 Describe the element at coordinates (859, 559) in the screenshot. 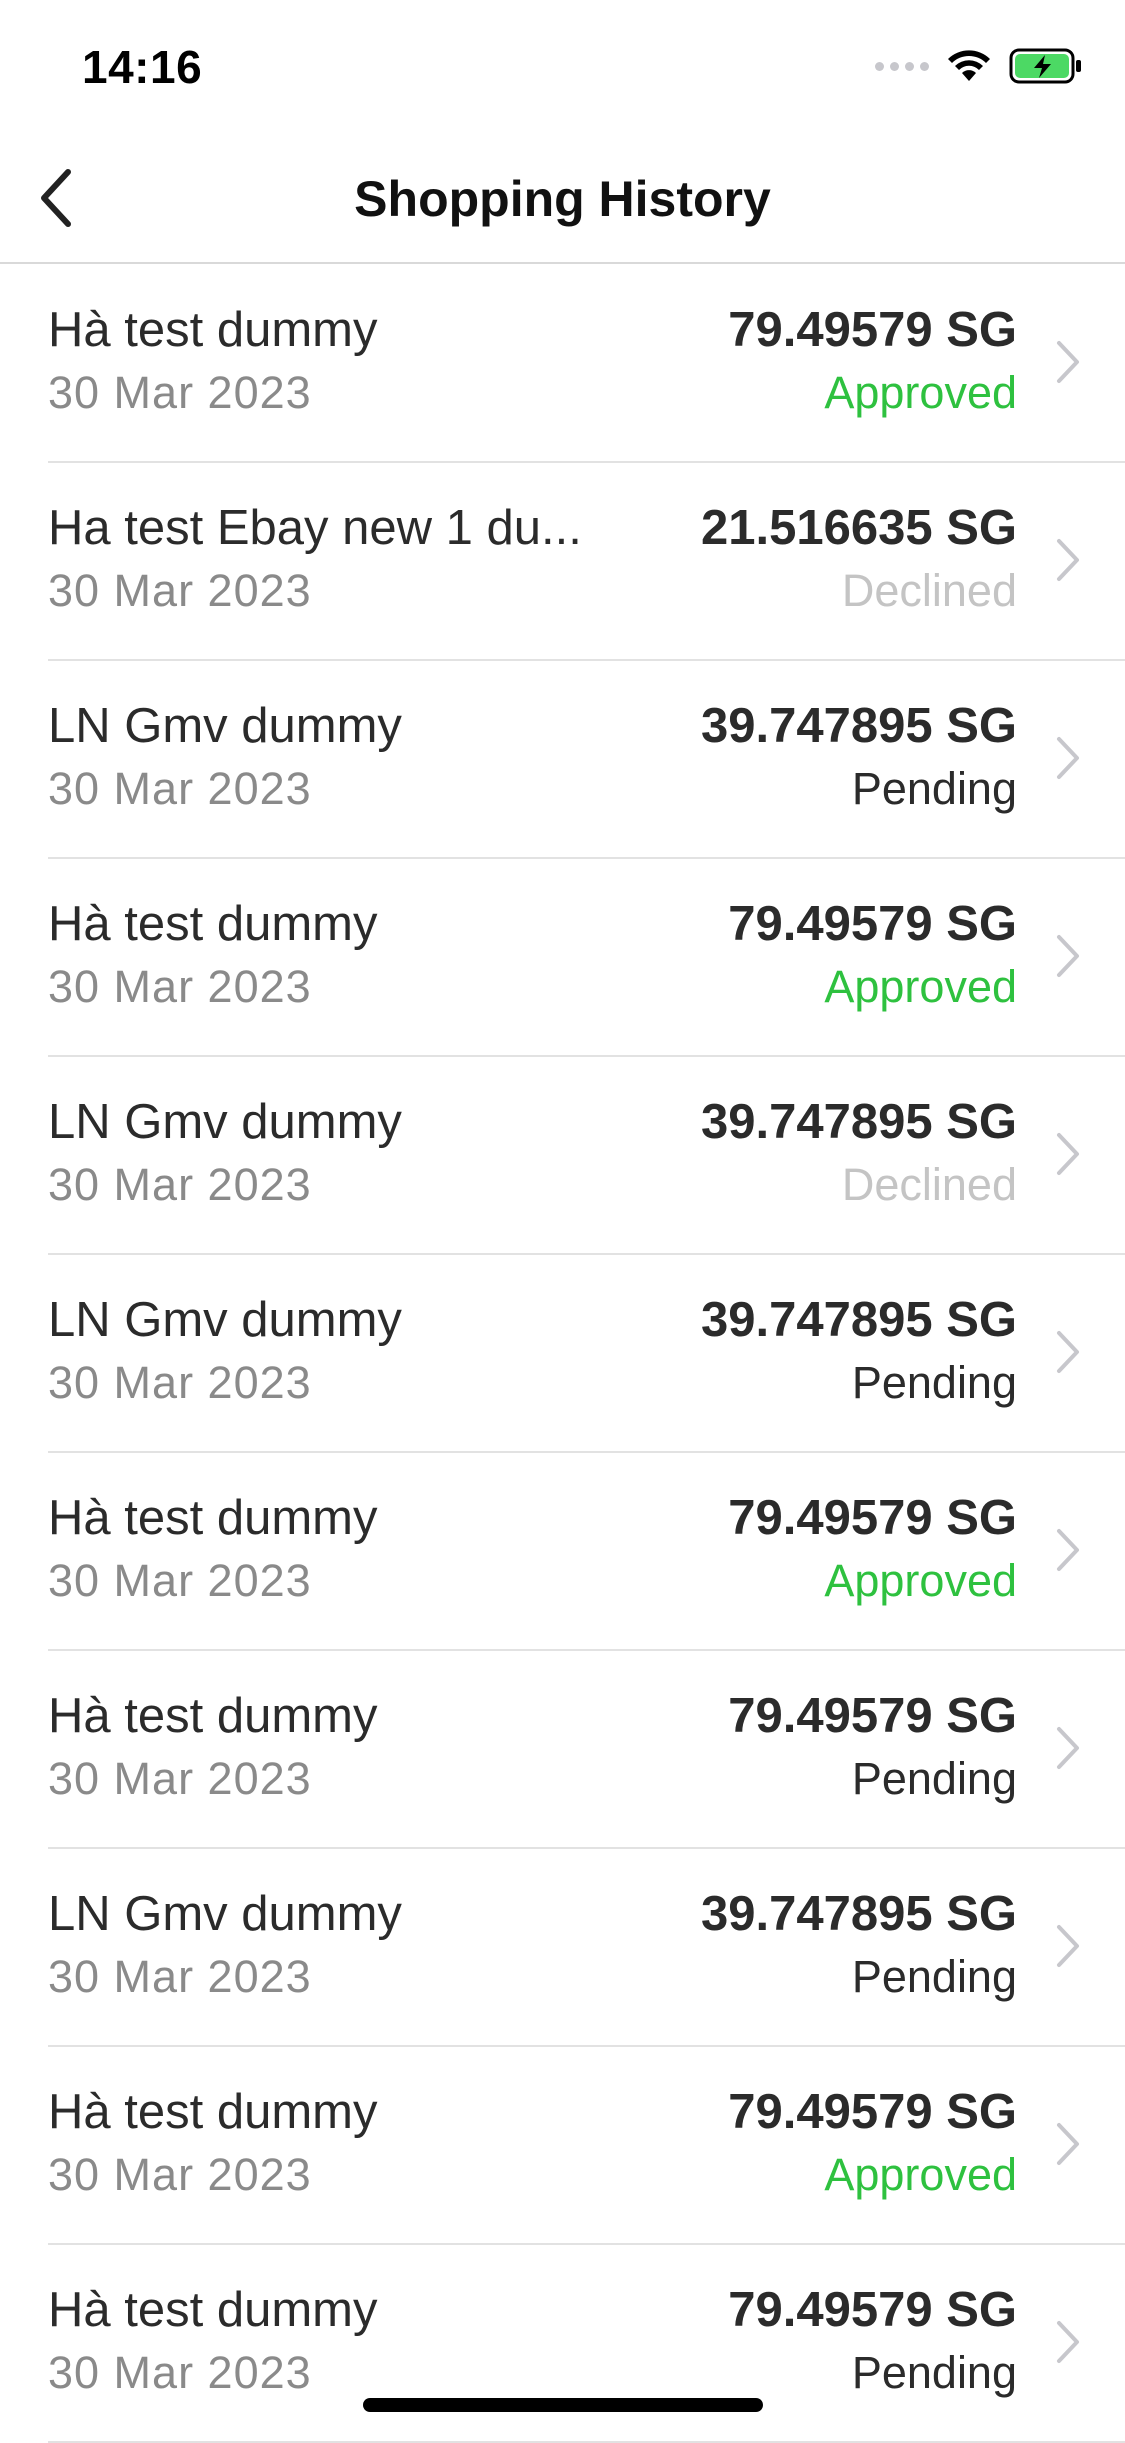

I see `row-values: 21.516635 SG Declined` at that location.